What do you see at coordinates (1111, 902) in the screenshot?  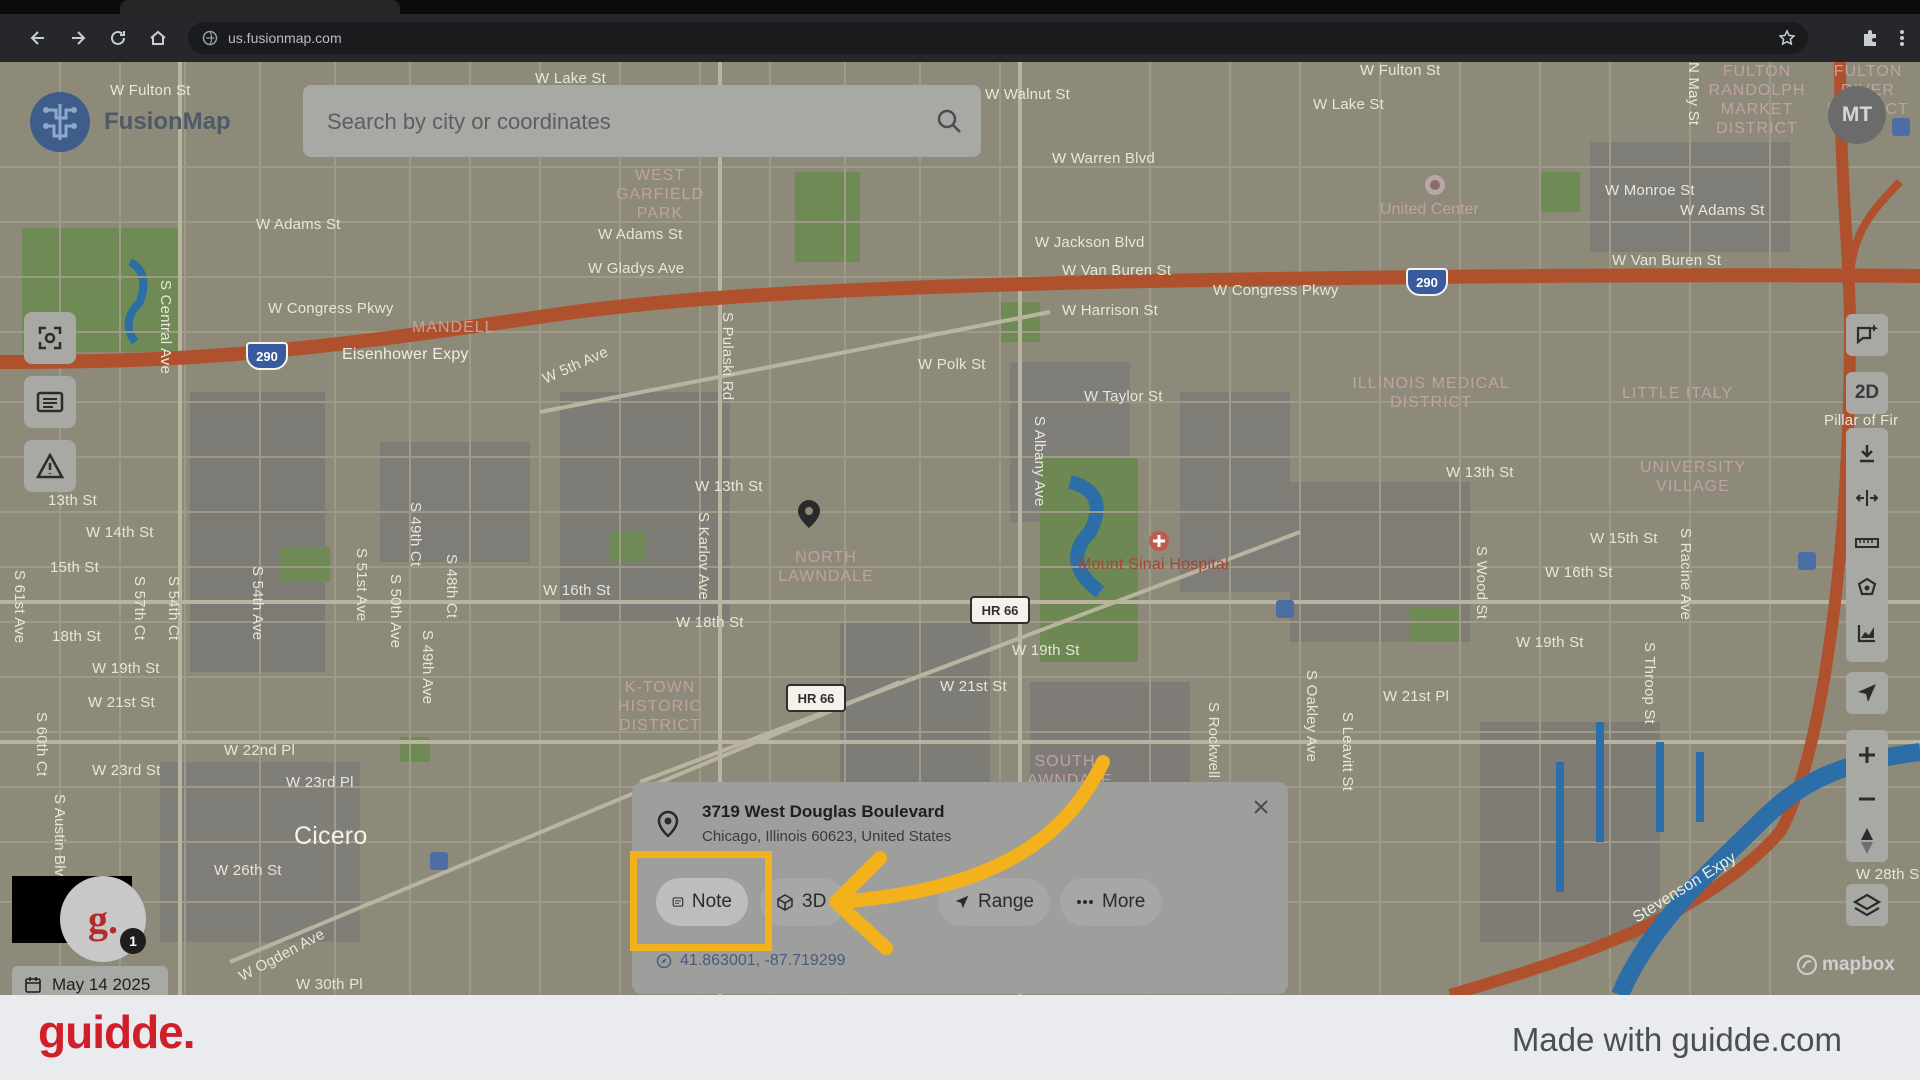 I see `more-button: More` at bounding box center [1111, 902].